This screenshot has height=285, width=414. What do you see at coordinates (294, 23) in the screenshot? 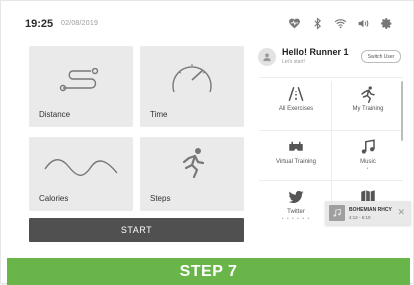
I see `heart-rate-icon` at bounding box center [294, 23].